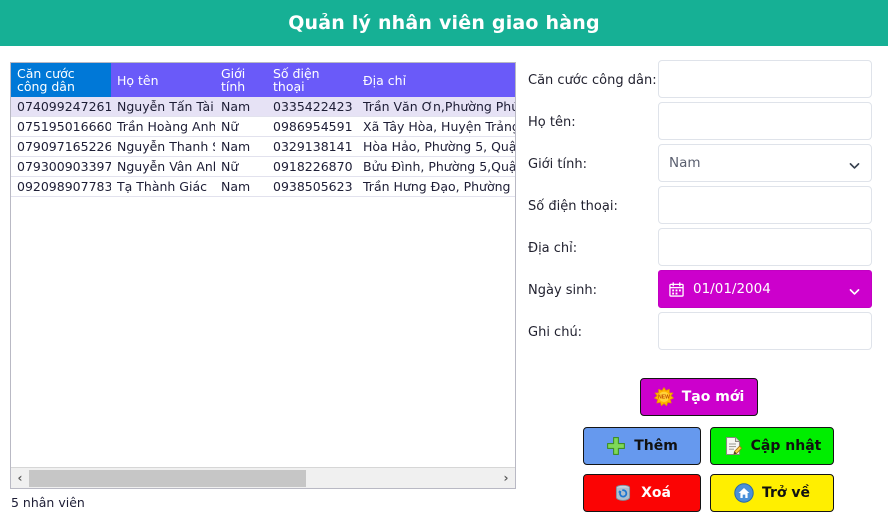 Image resolution: width=888 pixels, height=527 pixels. I want to click on cell-name: Tạ Thành Giác, so click(163, 186).